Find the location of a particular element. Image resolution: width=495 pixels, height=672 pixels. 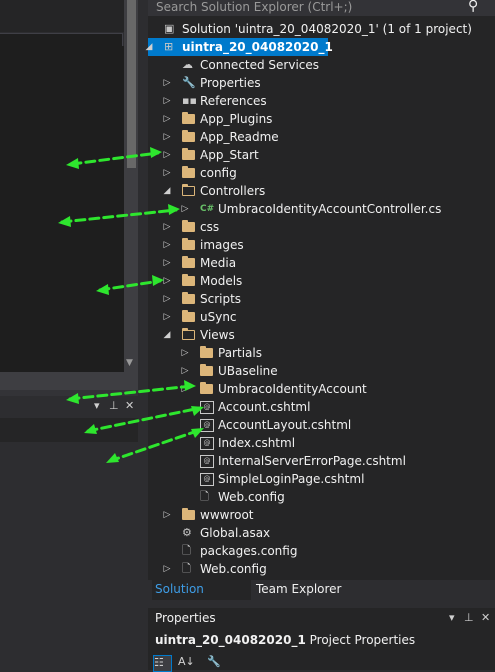

tab-solution-explorer: Solution Explorer is located at coordinates (201, 597).